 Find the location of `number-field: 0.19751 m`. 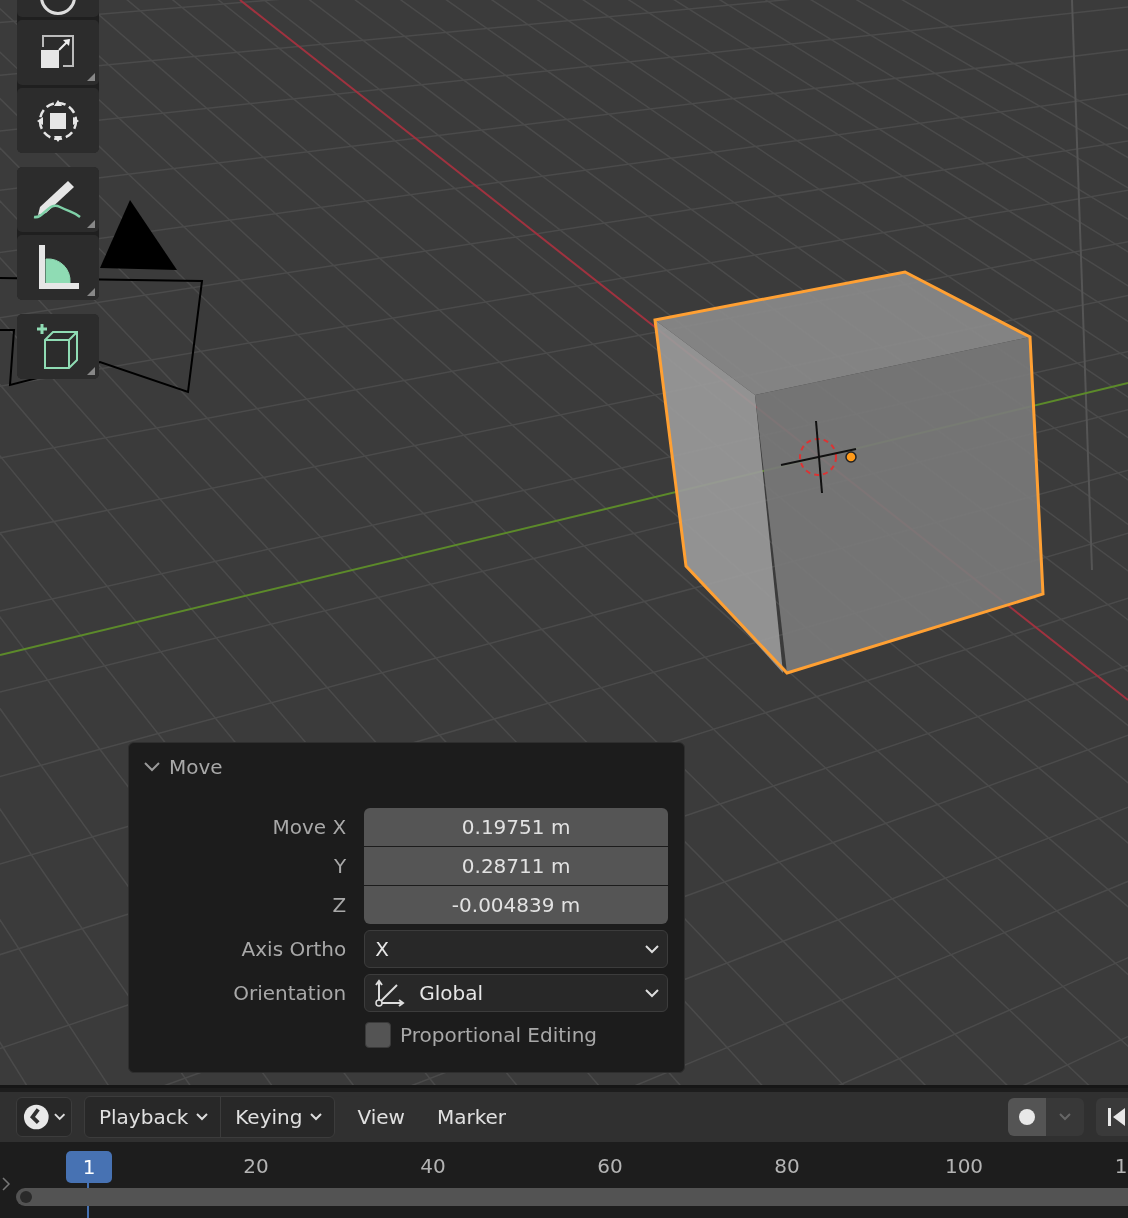

number-field: 0.19751 m is located at coordinates (516, 827).